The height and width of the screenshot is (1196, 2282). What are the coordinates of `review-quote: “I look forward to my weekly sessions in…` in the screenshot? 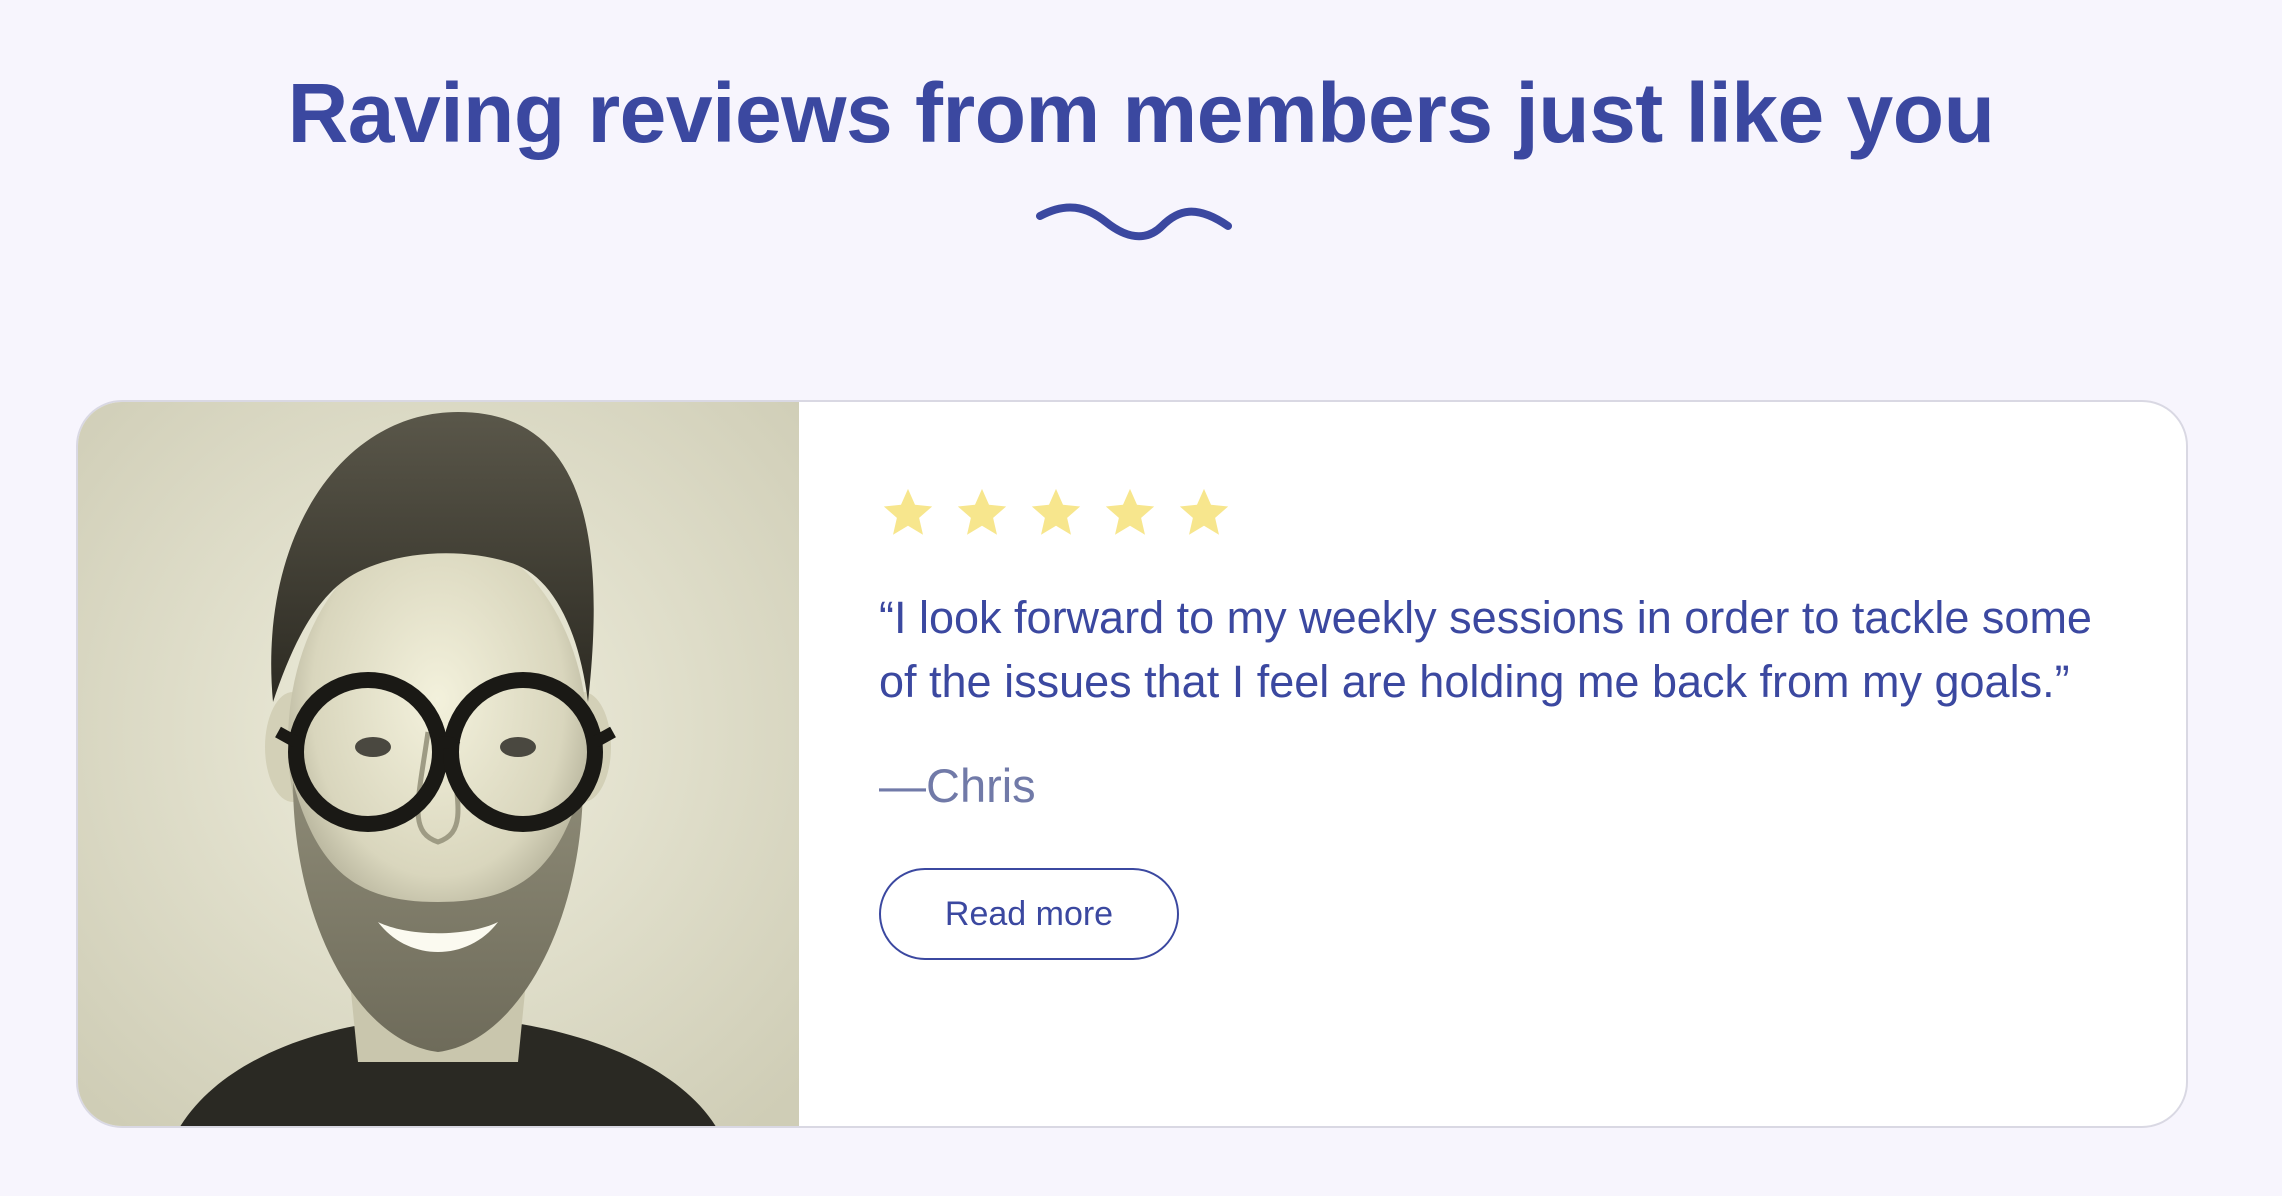 It's located at (1485, 649).